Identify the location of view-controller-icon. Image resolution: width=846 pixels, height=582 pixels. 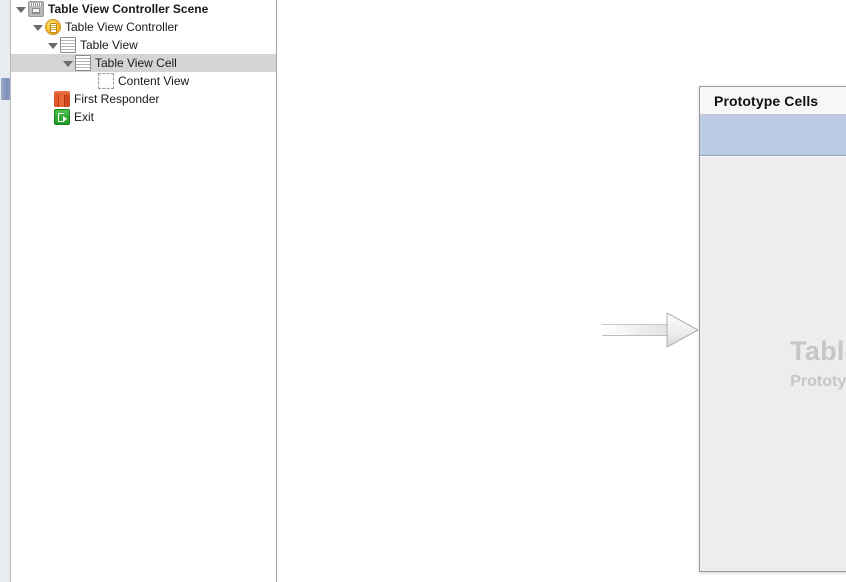
(53, 27).